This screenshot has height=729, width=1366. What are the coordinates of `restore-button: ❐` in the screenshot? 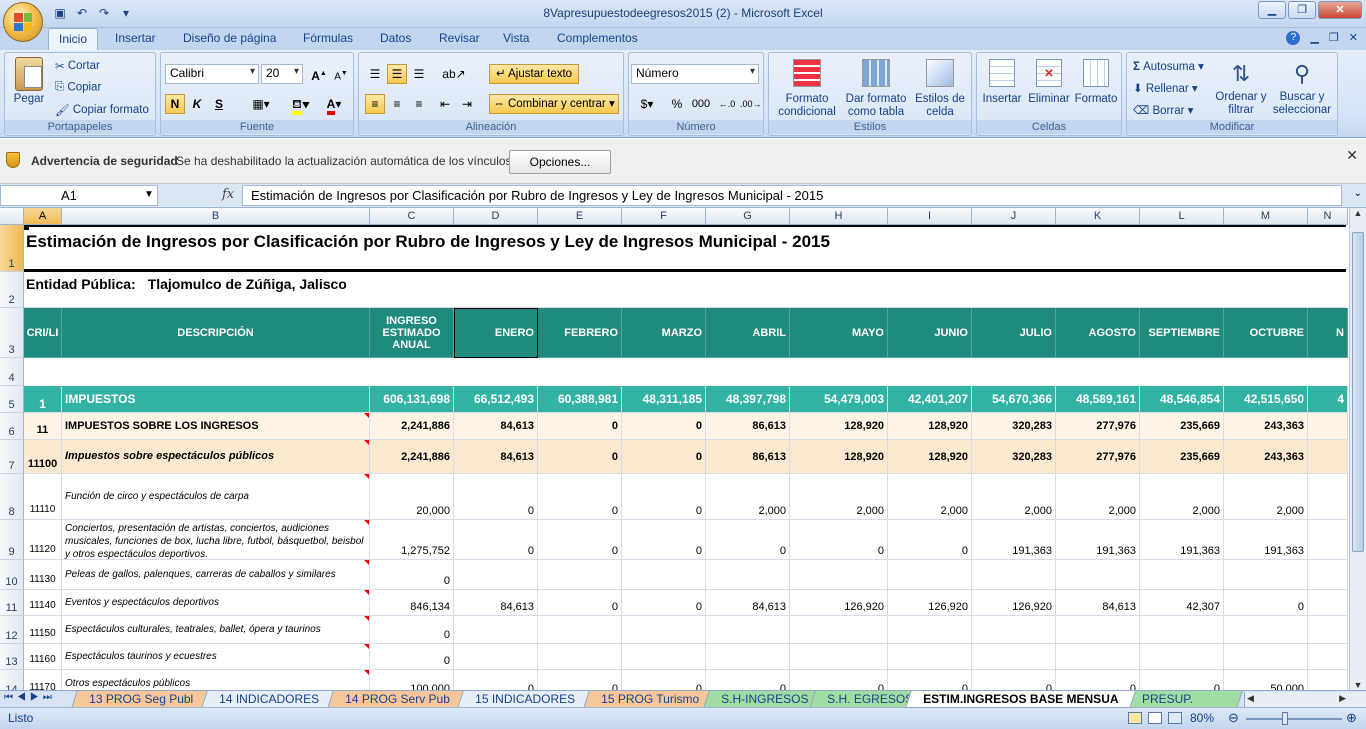 It's located at (1302, 10).